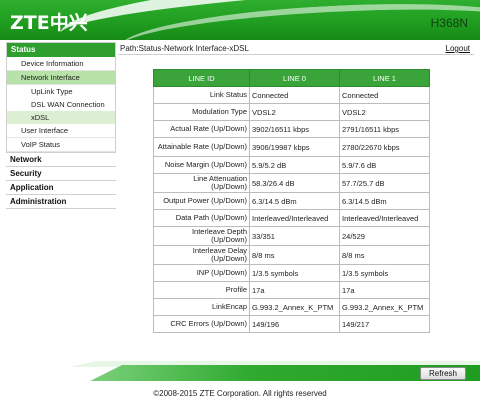 This screenshot has height=407, width=480. I want to click on row-label: CRC Errors (Up/Down), so click(201, 324).